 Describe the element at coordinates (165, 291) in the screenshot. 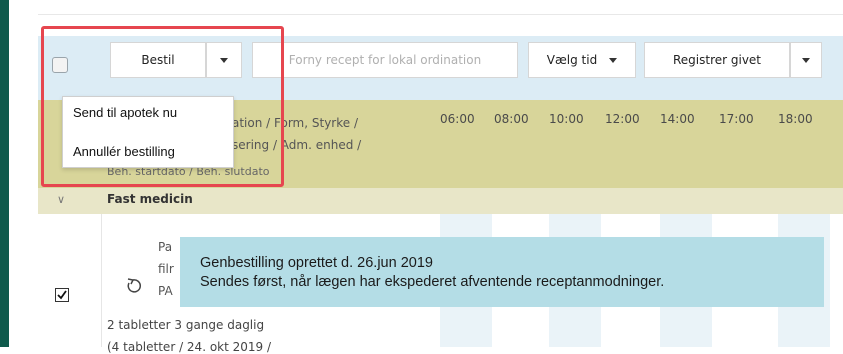

I see `medication-line-3: PA` at that location.